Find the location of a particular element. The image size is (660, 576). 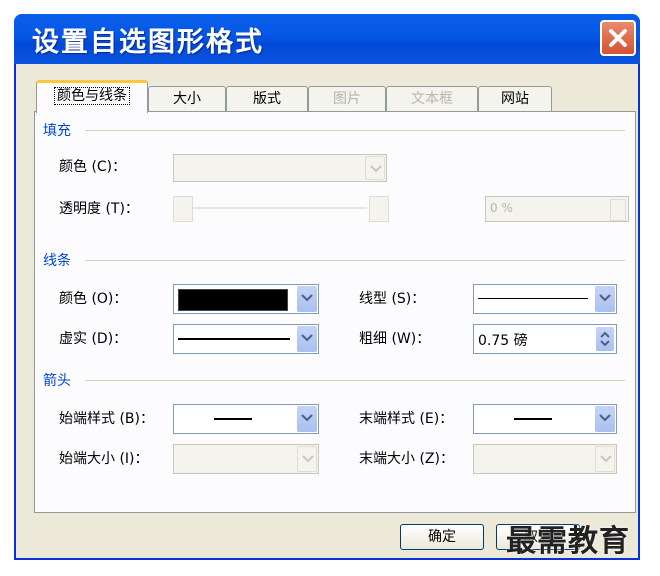

line-color-select is located at coordinates (246, 299).